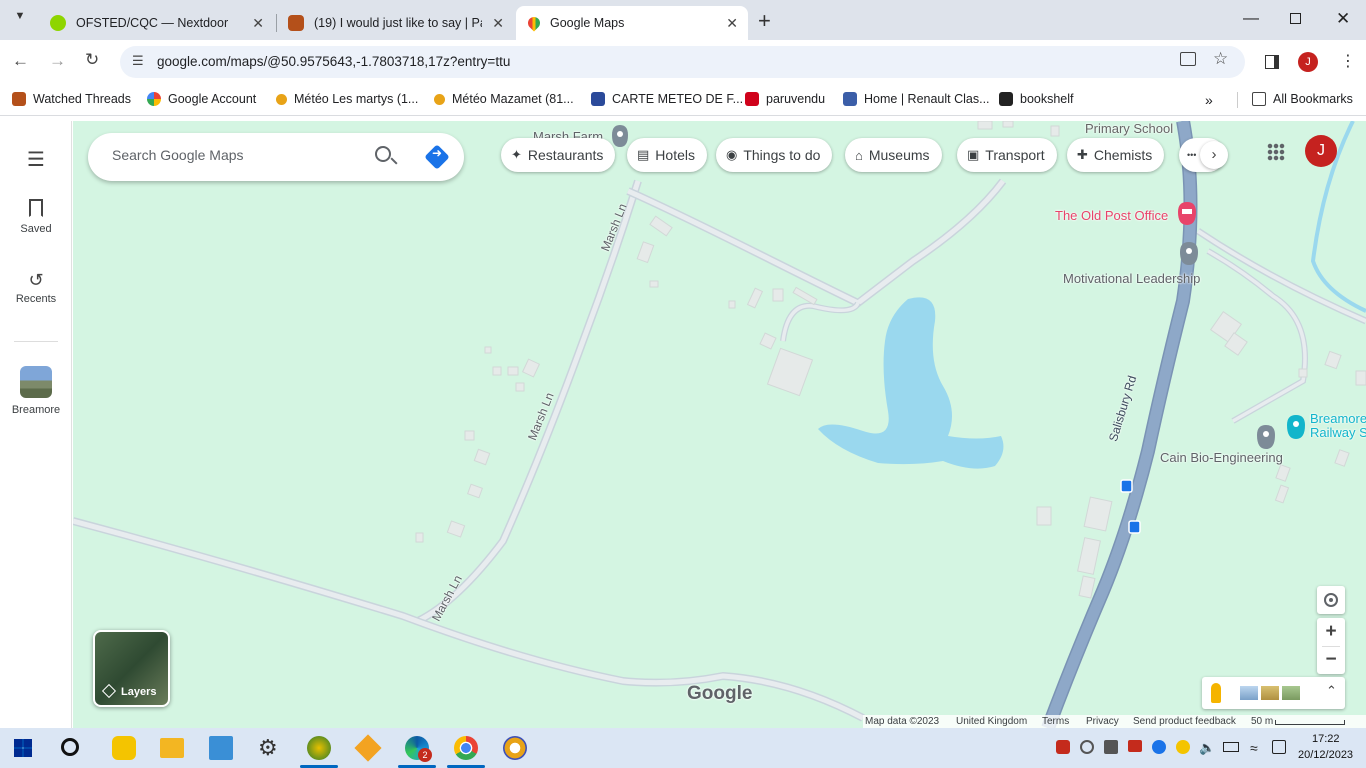 Image resolution: width=1366 pixels, height=768 pixels. Describe the element at coordinates (124, 748) in the screenshot. I see `tasks-app-icon` at that location.